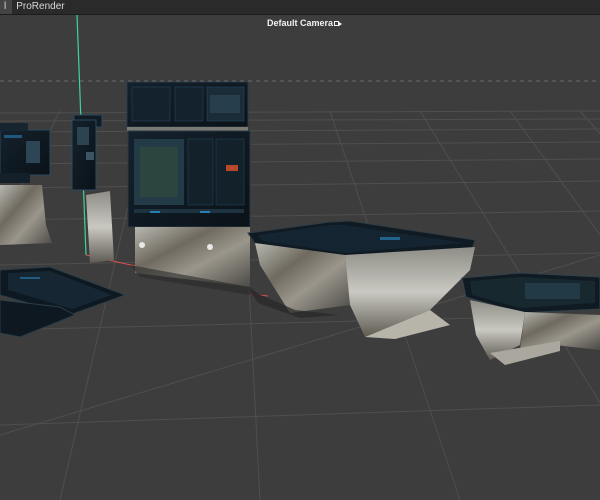 This screenshot has width=600, height=500. What do you see at coordinates (300, 7) in the screenshot?
I see `menu-bar: l ProRender` at bounding box center [300, 7].